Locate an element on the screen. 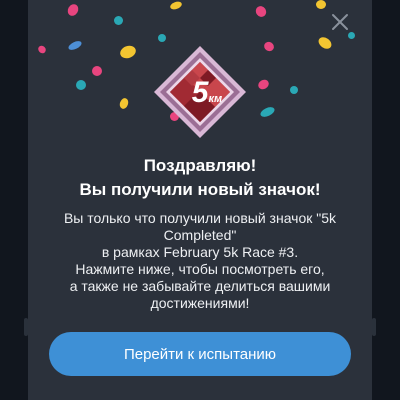 Image resolution: width=400 pixels, height=400 pixels. message-line: а также не забывайте делиться вашими is located at coordinates (200, 286).